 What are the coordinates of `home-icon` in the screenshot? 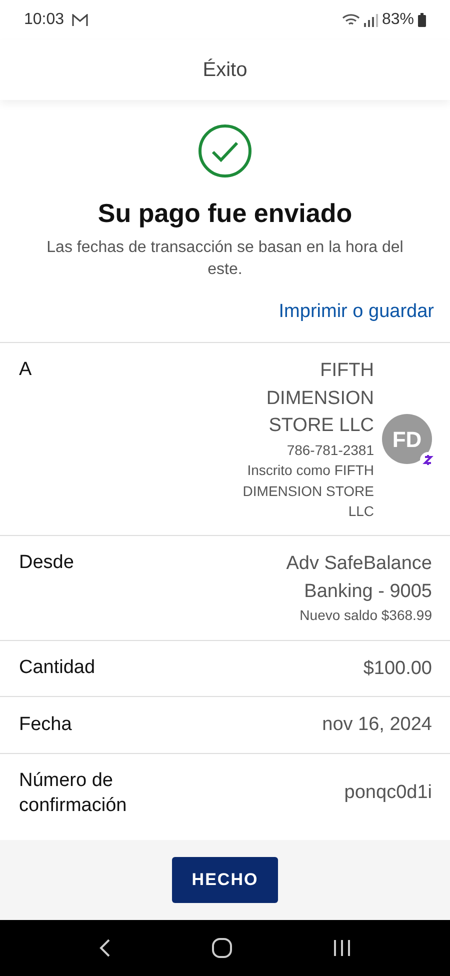 It's located at (222, 948).